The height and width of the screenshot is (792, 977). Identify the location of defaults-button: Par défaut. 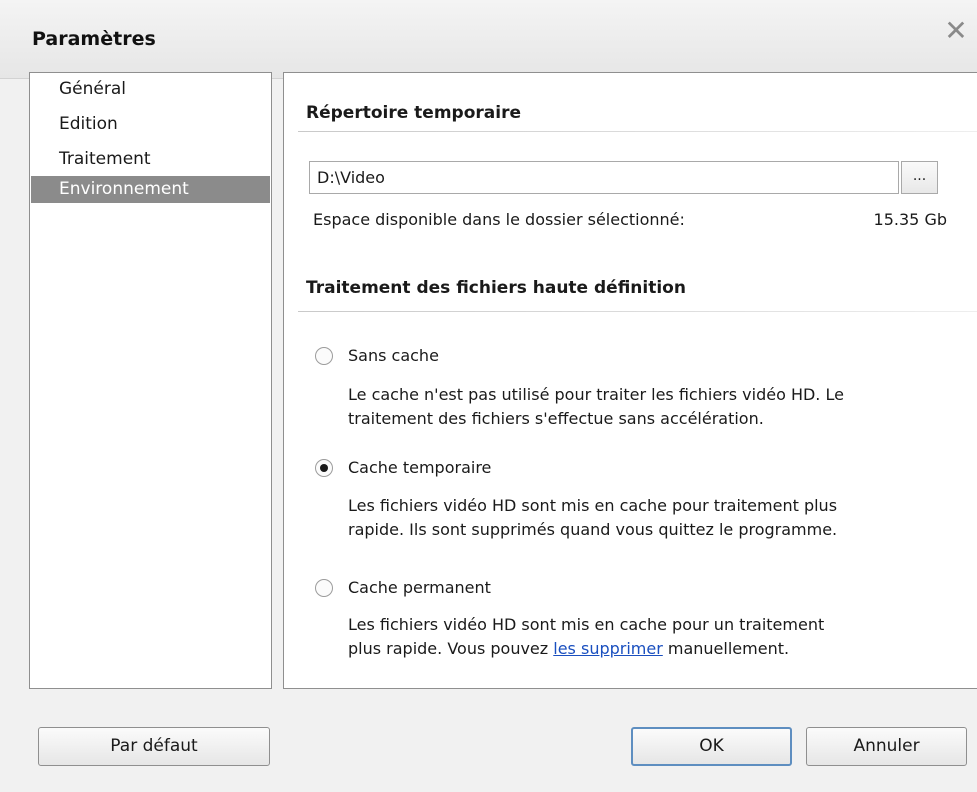
(154, 746).